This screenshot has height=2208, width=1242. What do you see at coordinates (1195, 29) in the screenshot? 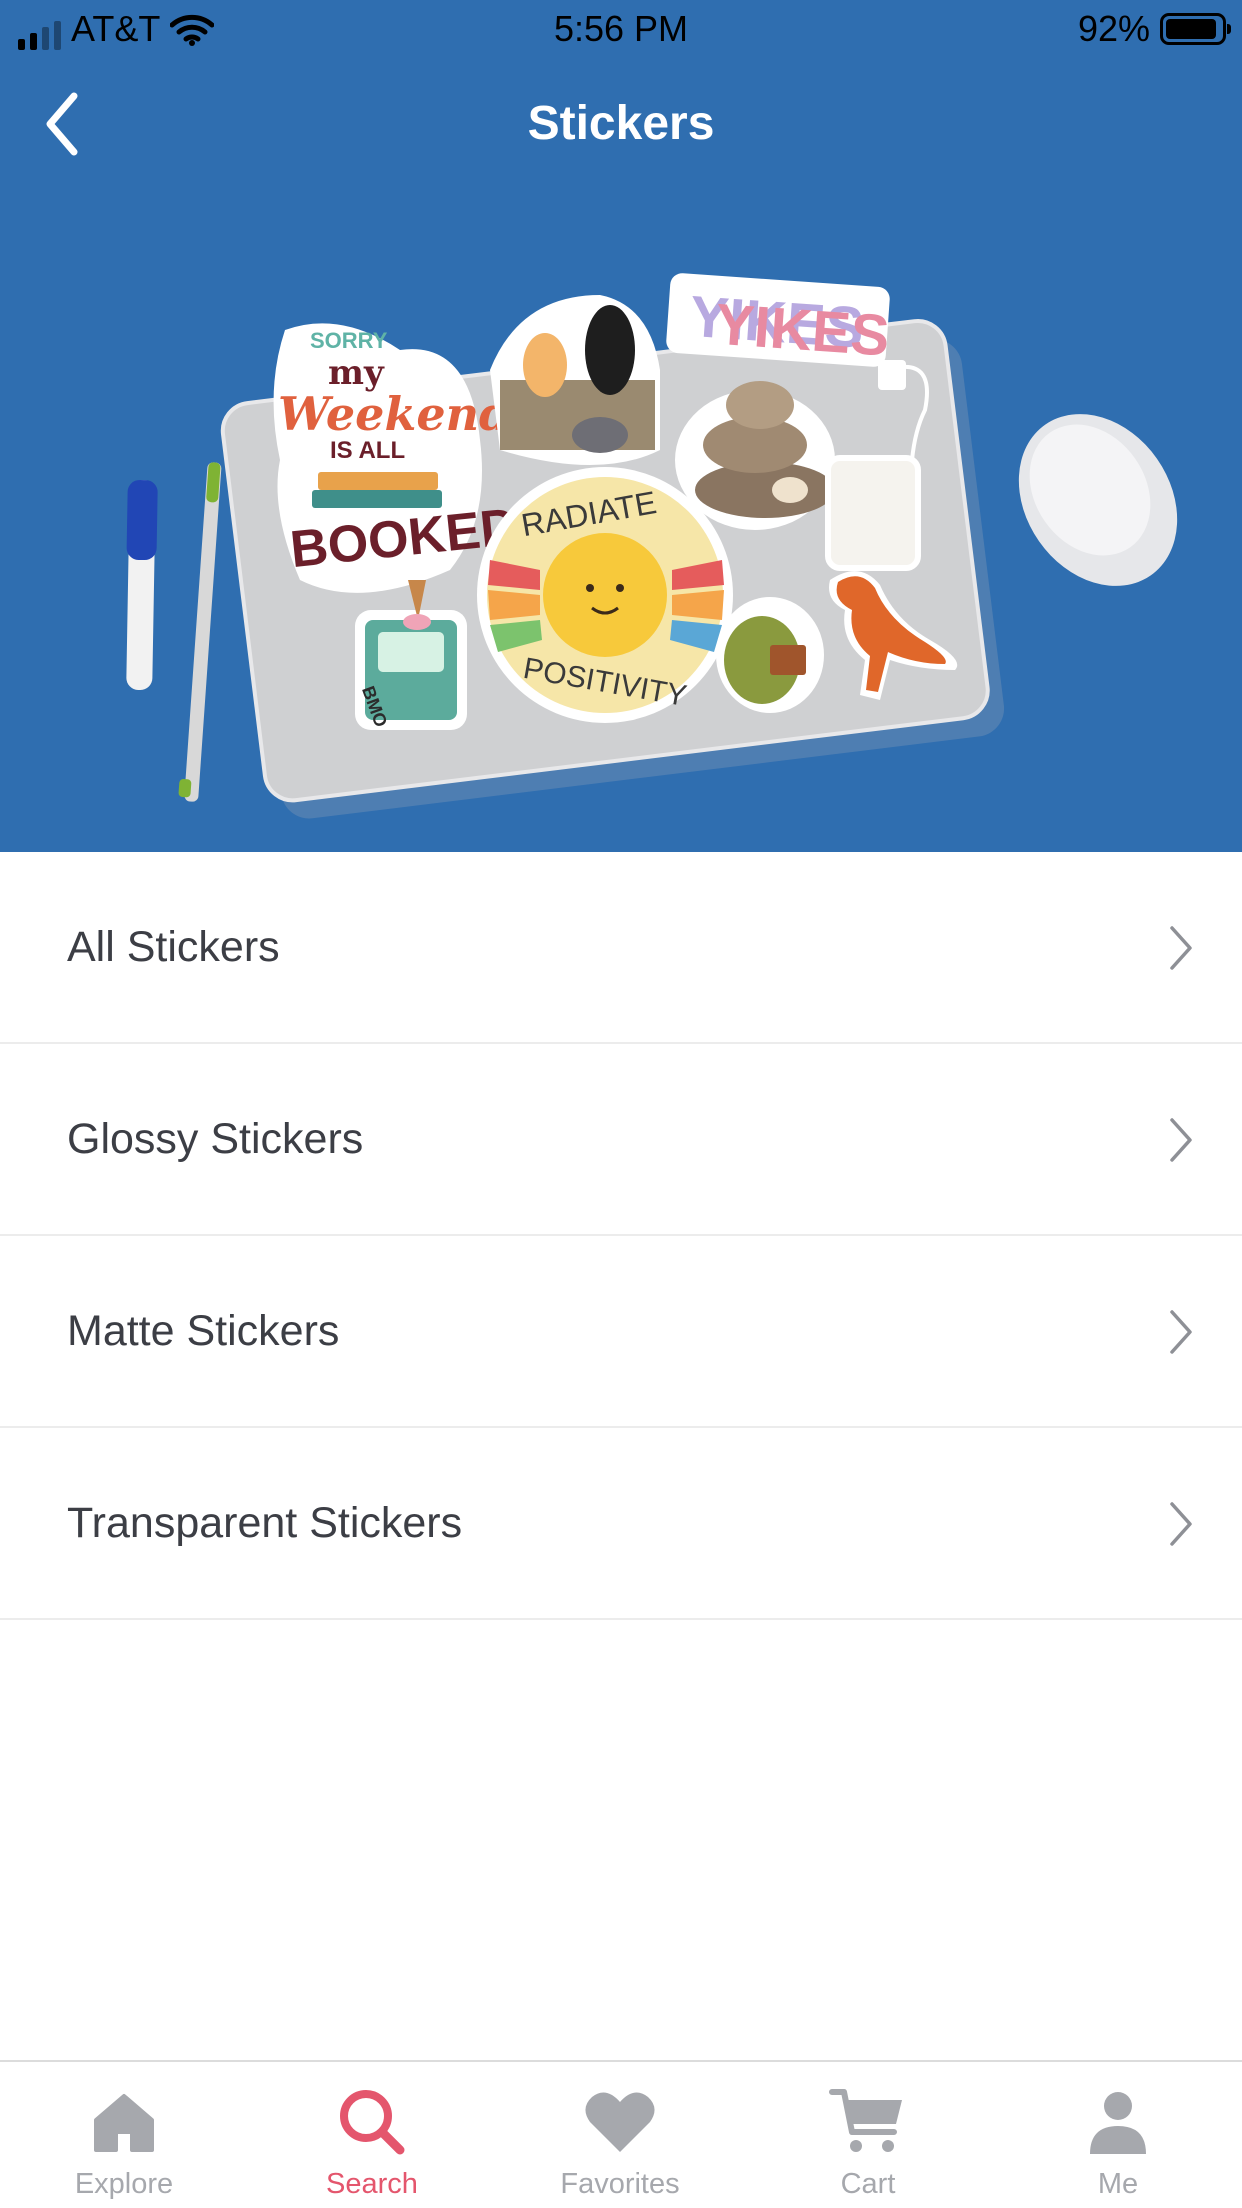
I see `battery-icon` at bounding box center [1195, 29].